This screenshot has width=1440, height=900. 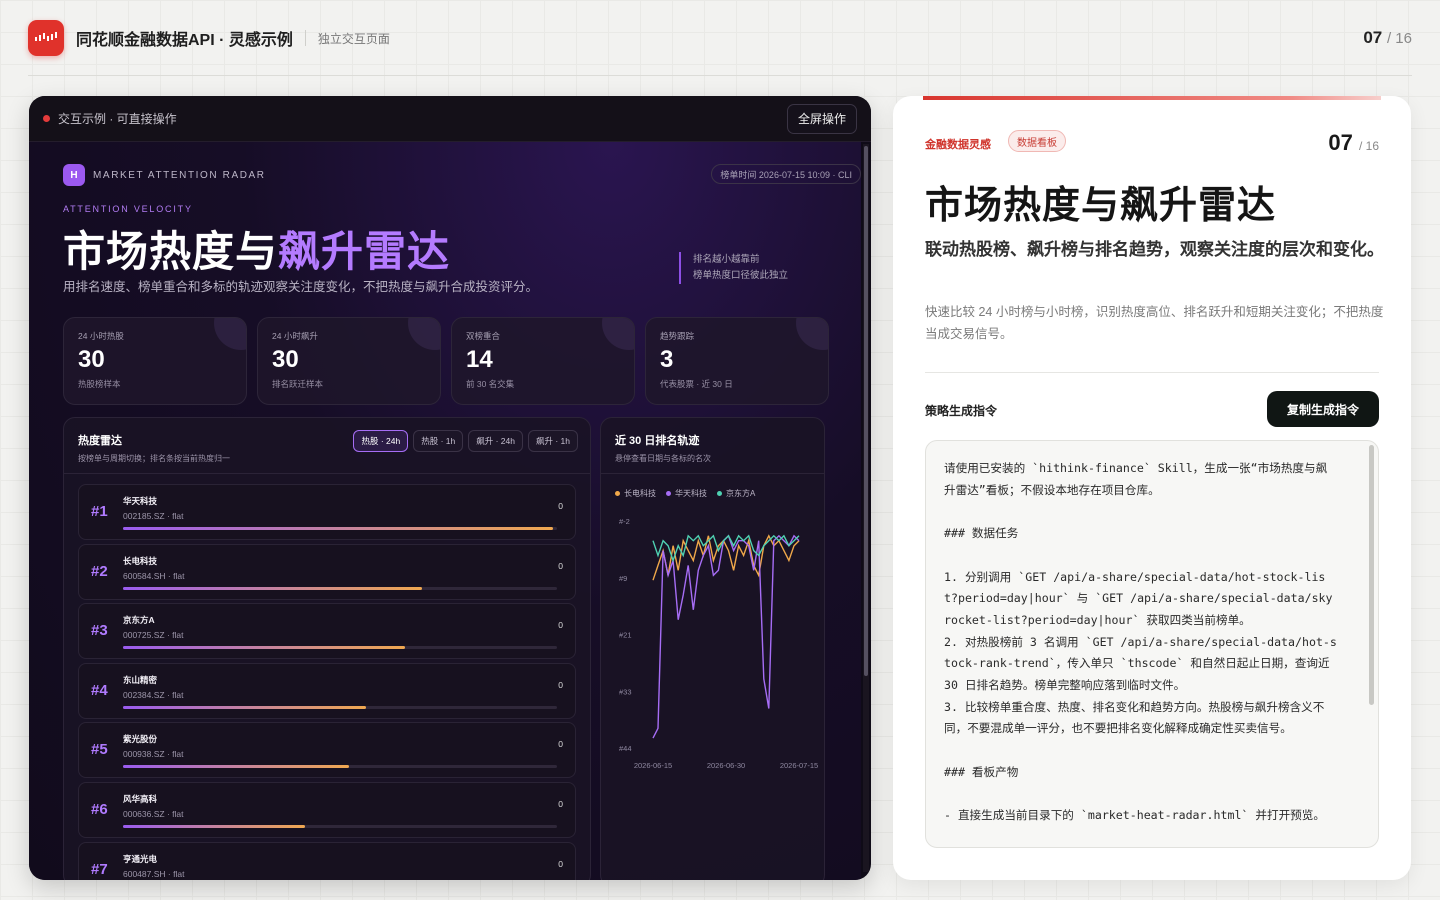 I want to click on demo-scrollbar, so click(x=866, y=508).